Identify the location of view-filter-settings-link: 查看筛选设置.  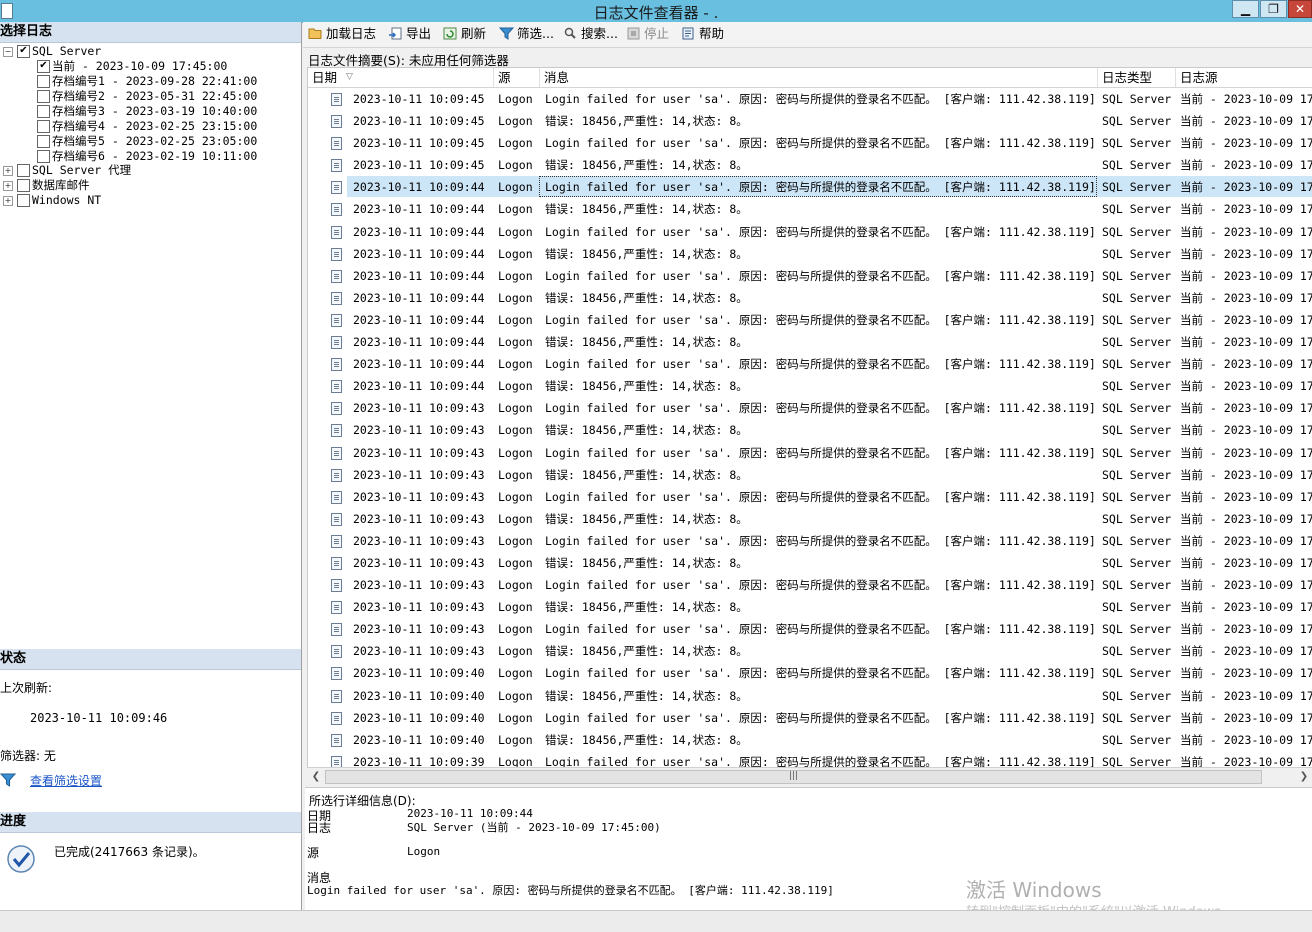
(66, 780).